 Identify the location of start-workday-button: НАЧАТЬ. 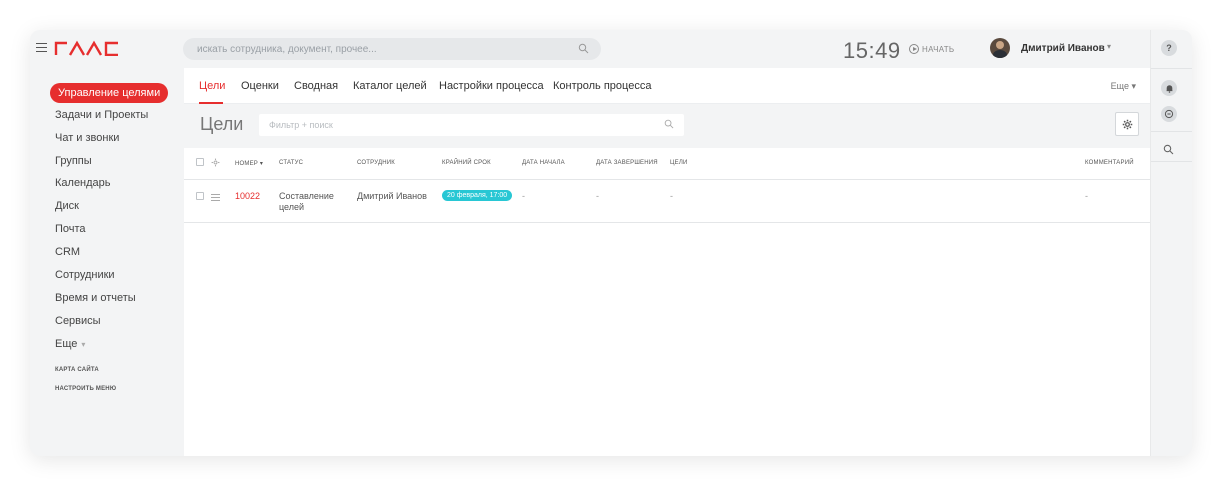
(931, 49).